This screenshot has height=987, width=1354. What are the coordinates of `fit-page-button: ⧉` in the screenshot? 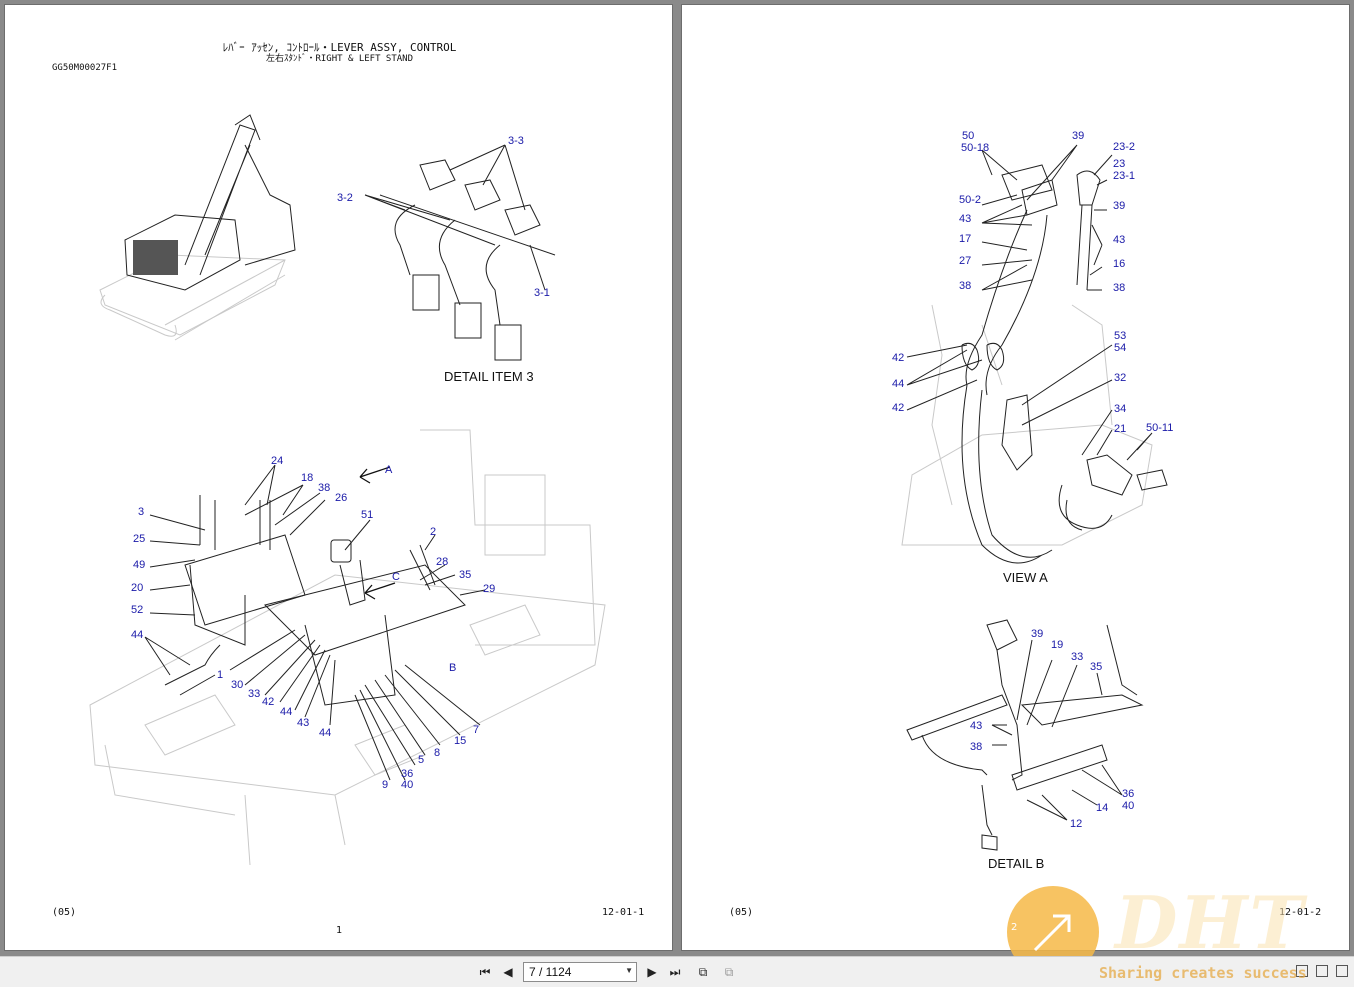 It's located at (703, 972).